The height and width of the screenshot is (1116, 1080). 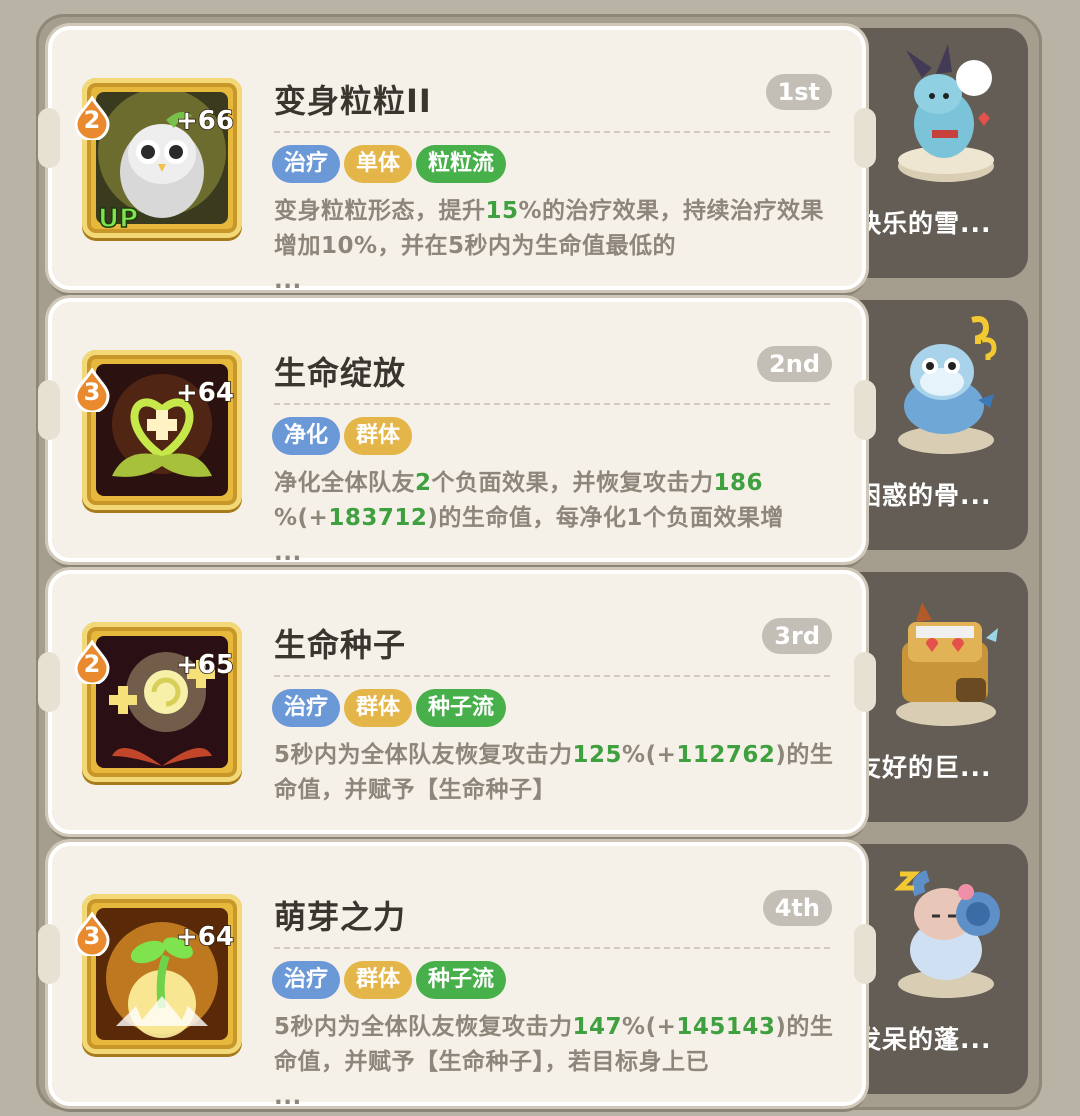 I want to click on up-badge: UP, so click(x=118, y=219).